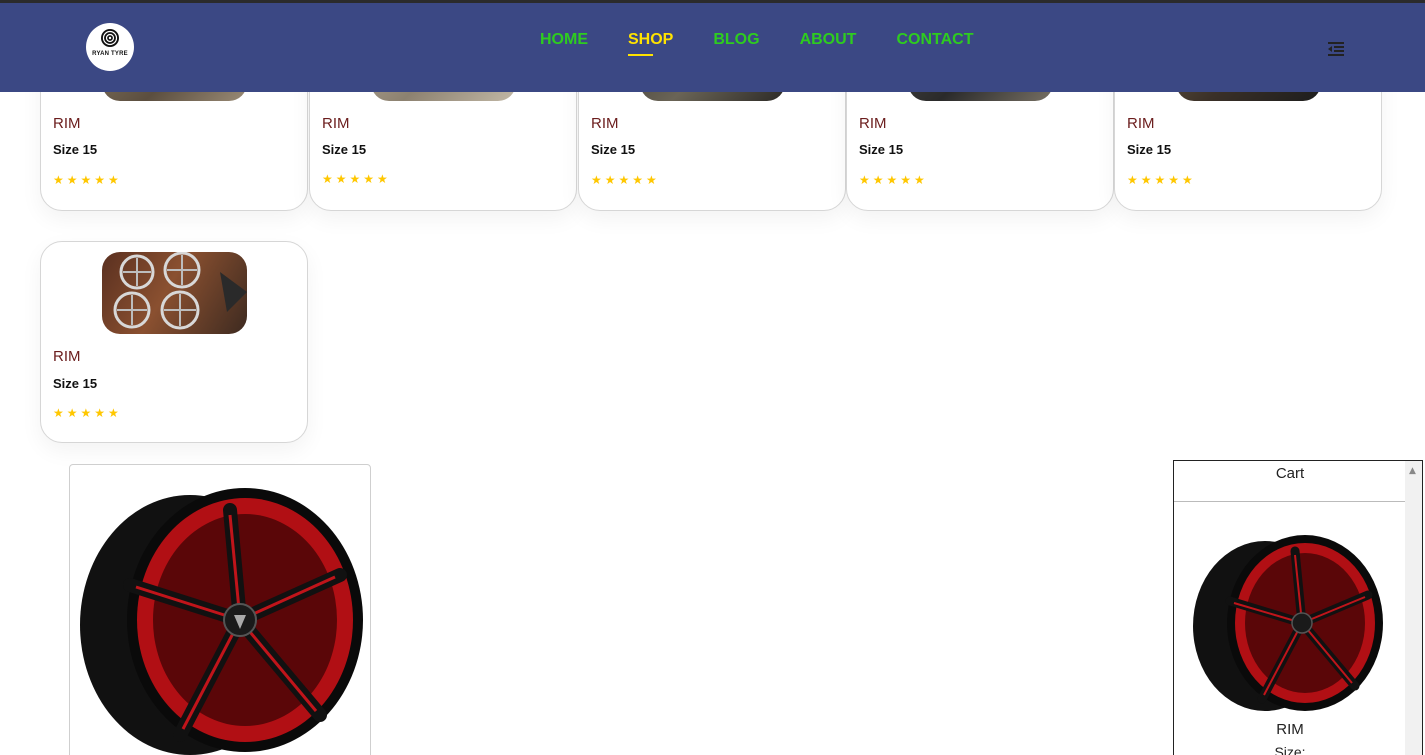 The width and height of the screenshot is (1425, 755). What do you see at coordinates (1290, 501) in the screenshot?
I see `cart-divider` at bounding box center [1290, 501].